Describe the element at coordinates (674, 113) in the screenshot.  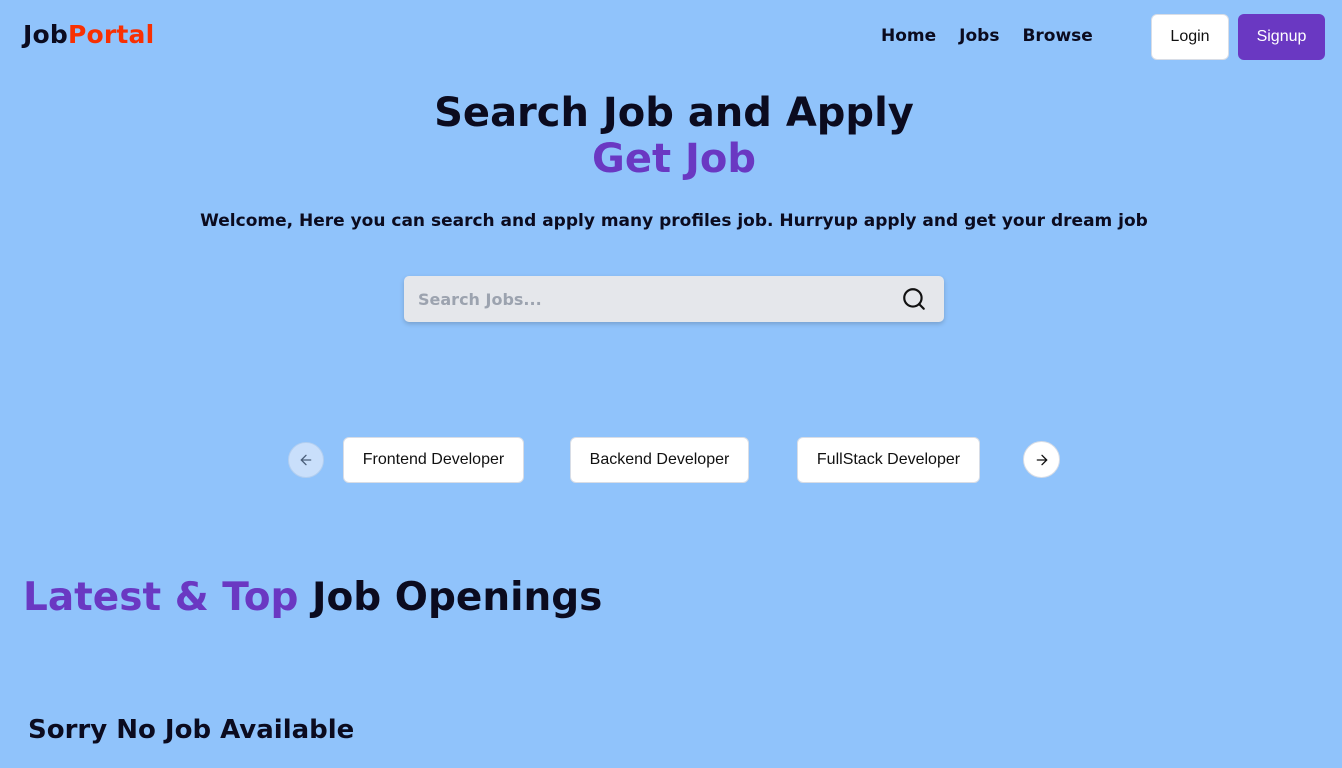
I see `hero-title-line1: Search Job and Apply` at that location.